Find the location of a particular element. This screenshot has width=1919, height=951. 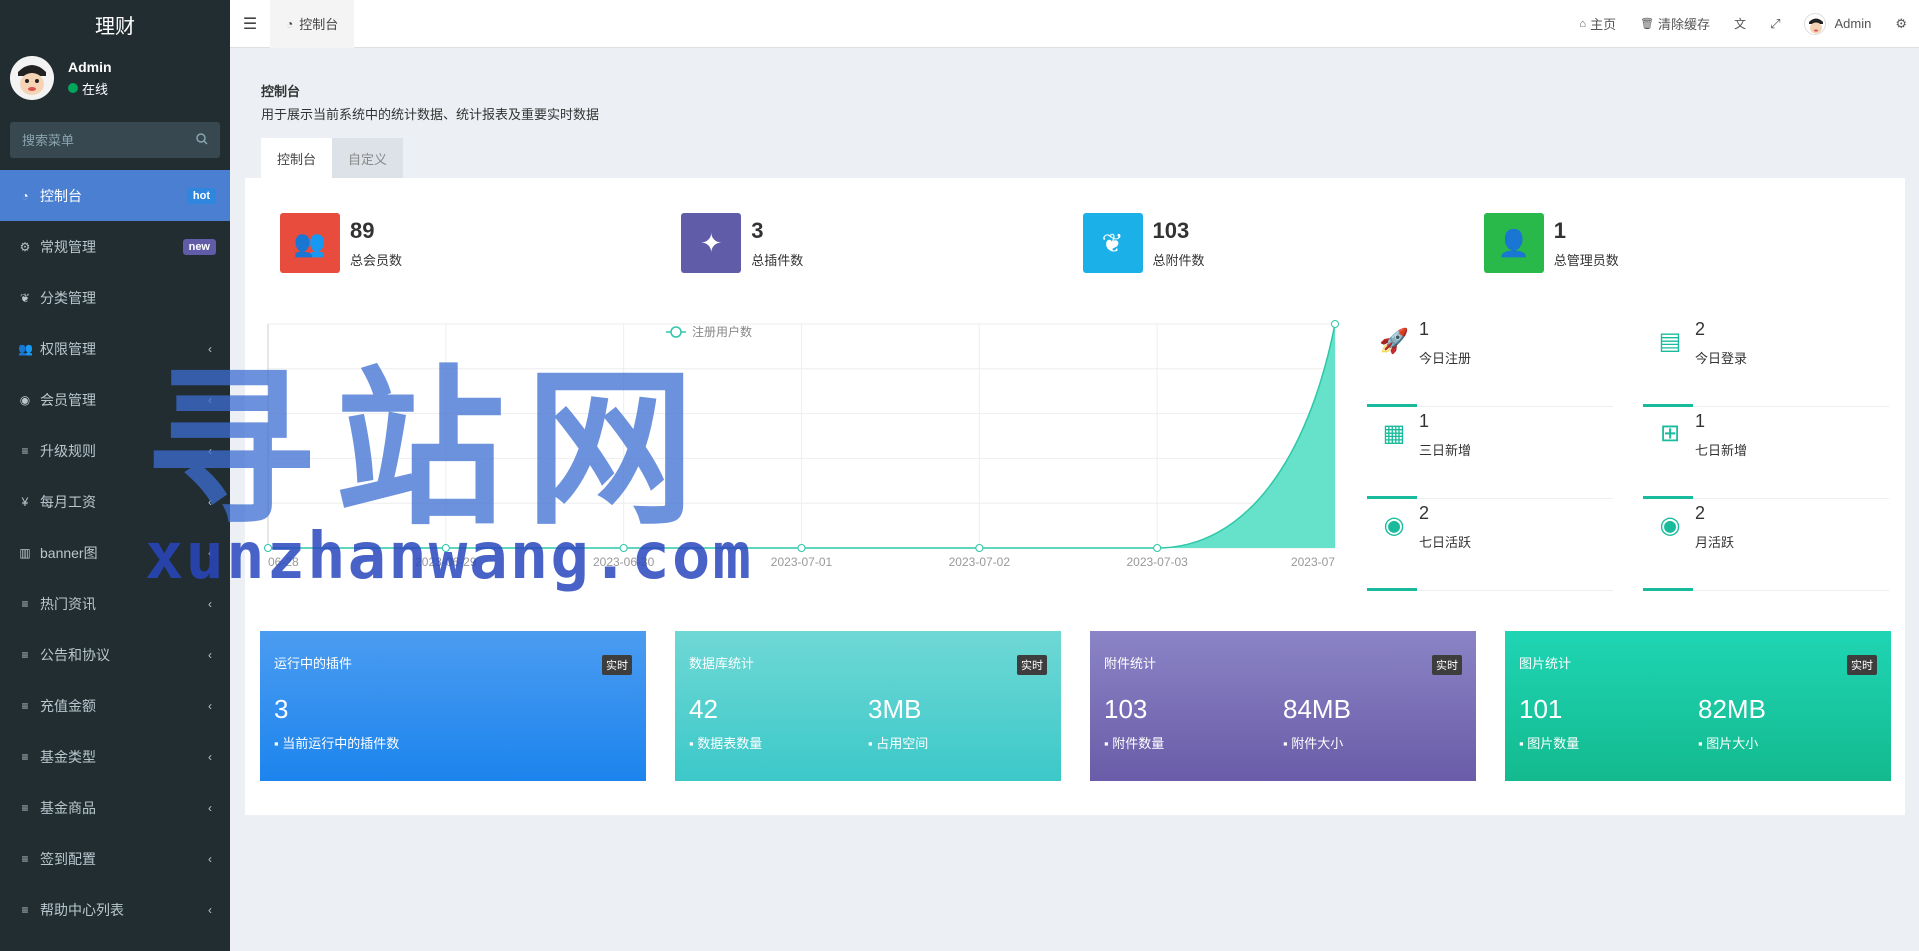

mini-stat: ⊞ 1 七日新增 is located at coordinates (1766, 453).